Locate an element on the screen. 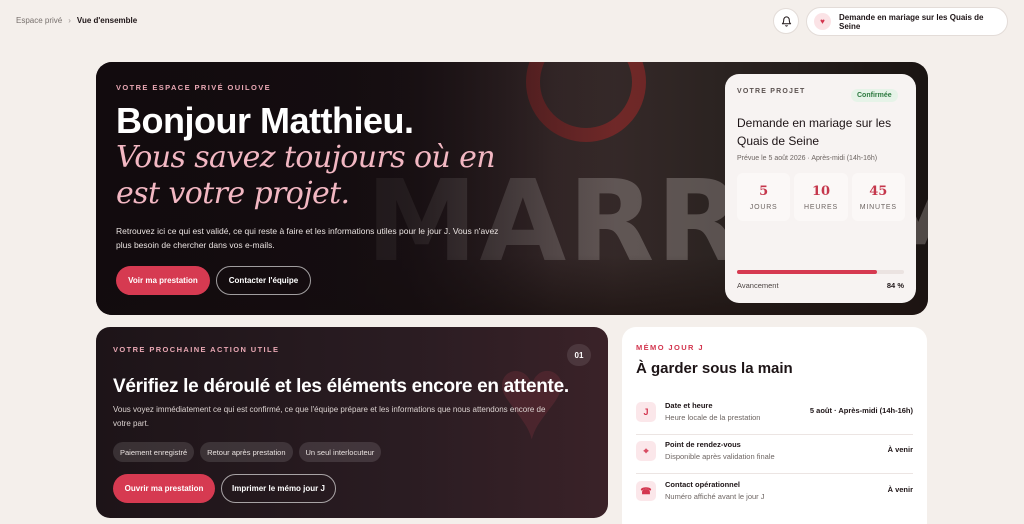 This screenshot has width=1024, height=524. breadcrumb: Espace privé › Vue d'ensemble is located at coordinates (76, 20).